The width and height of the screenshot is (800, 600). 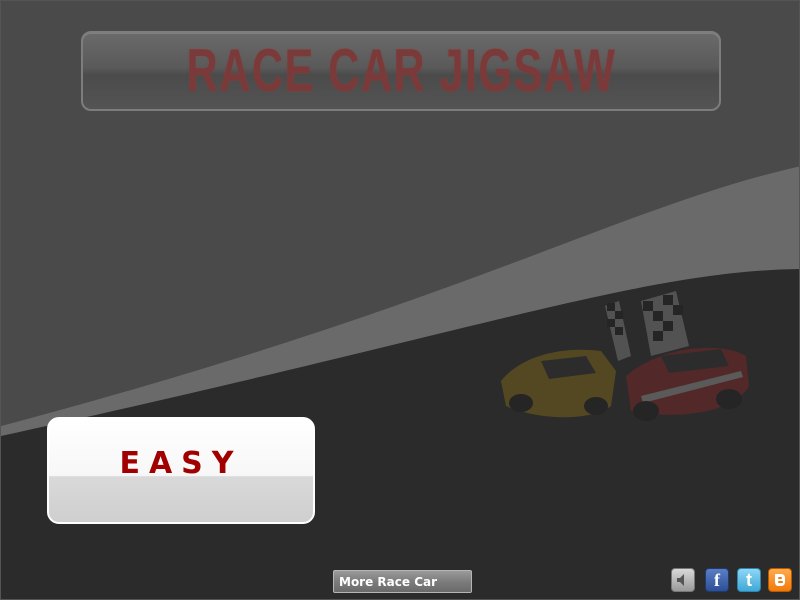 I want to click on blogger-icon, so click(x=780, y=580).